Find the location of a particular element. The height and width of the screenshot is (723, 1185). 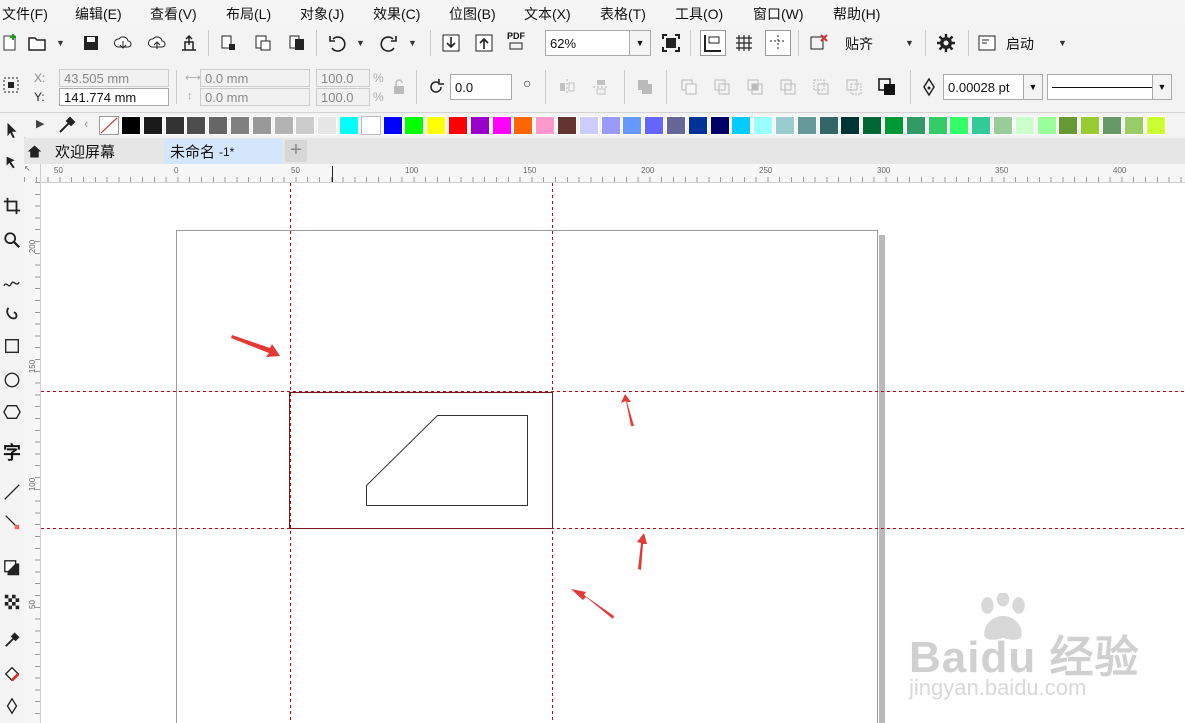

menu-effects: 效果(C) is located at coordinates (396, 14).